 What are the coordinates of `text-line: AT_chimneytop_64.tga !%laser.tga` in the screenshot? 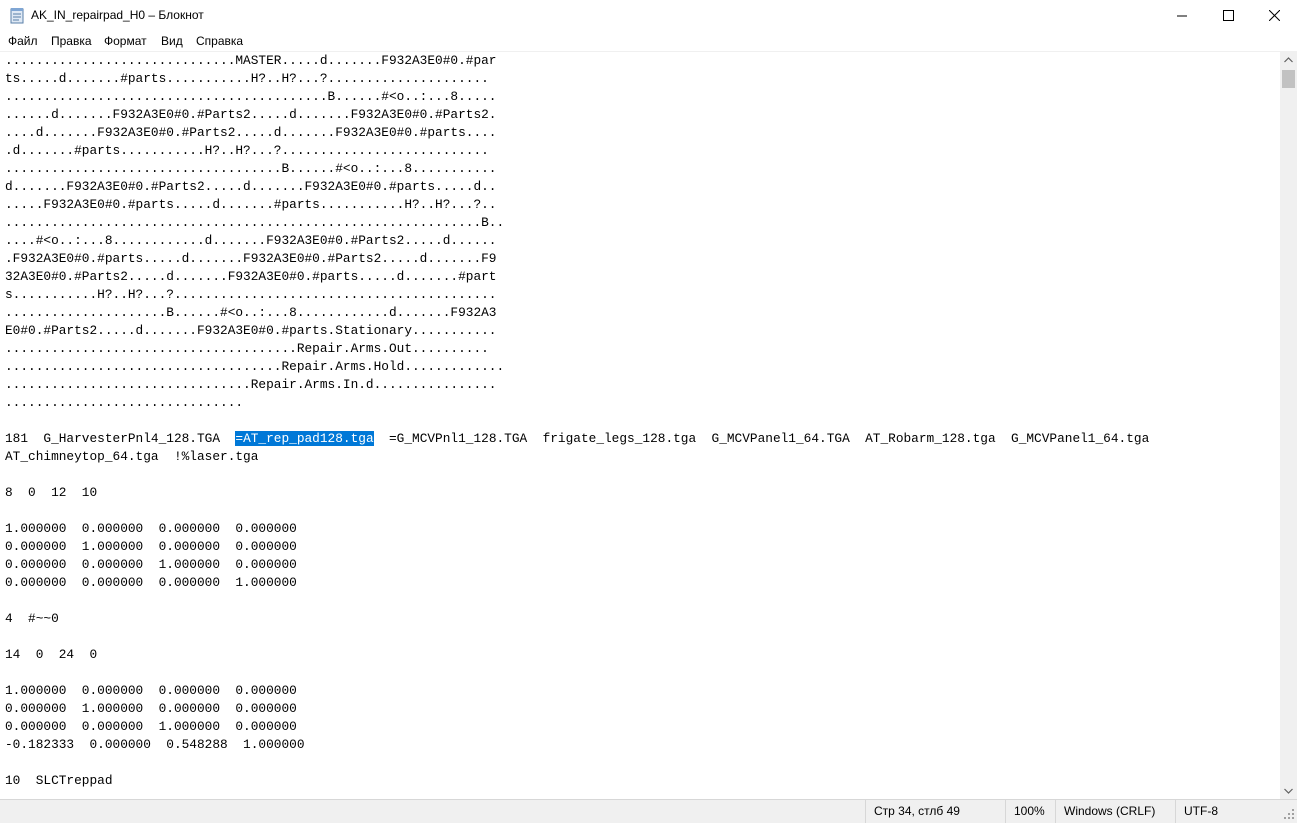 It's located at (132, 456).